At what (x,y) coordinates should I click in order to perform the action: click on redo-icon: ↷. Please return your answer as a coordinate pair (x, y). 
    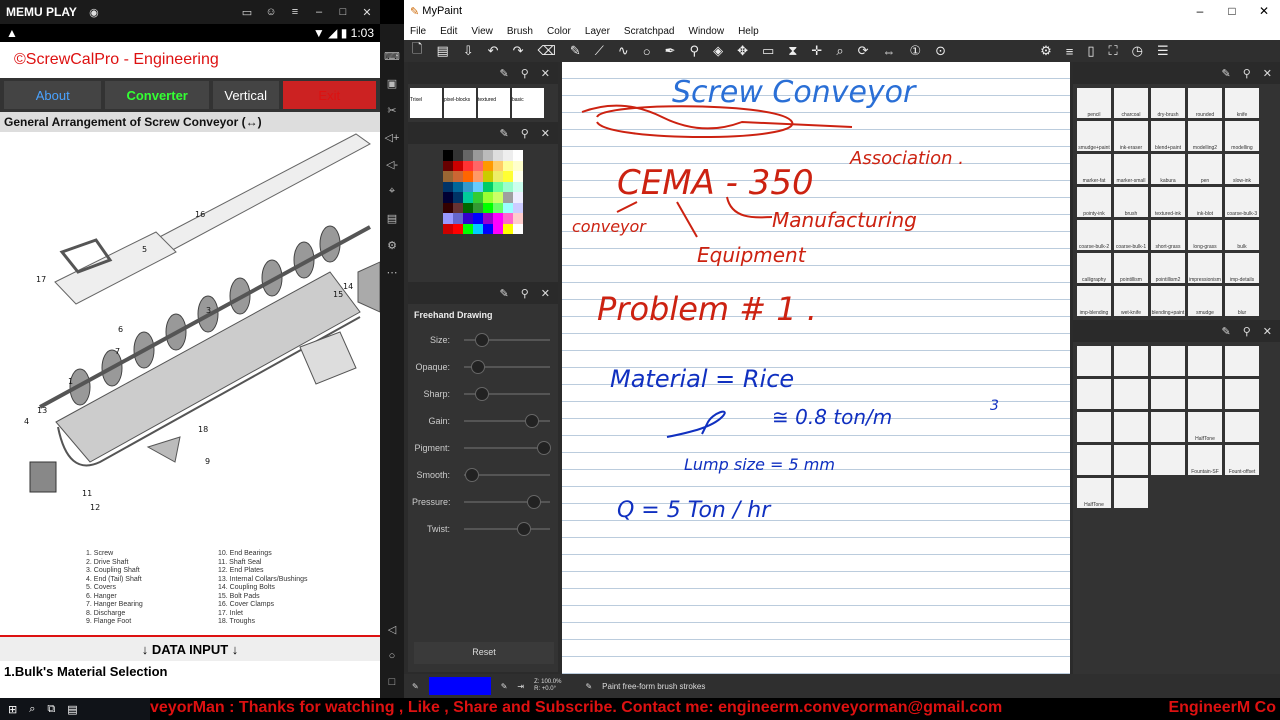
    Looking at the image, I should click on (518, 51).